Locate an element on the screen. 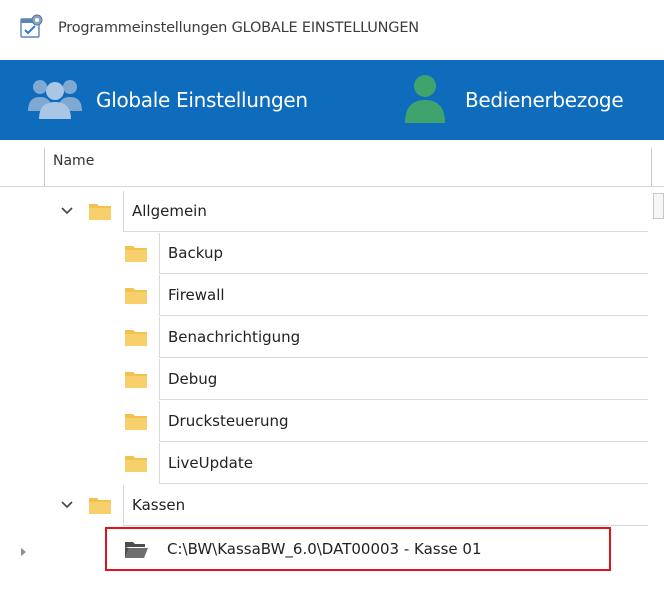 The height and width of the screenshot is (604, 664). tree-row-allgemein: Allgemein is located at coordinates (332, 212).